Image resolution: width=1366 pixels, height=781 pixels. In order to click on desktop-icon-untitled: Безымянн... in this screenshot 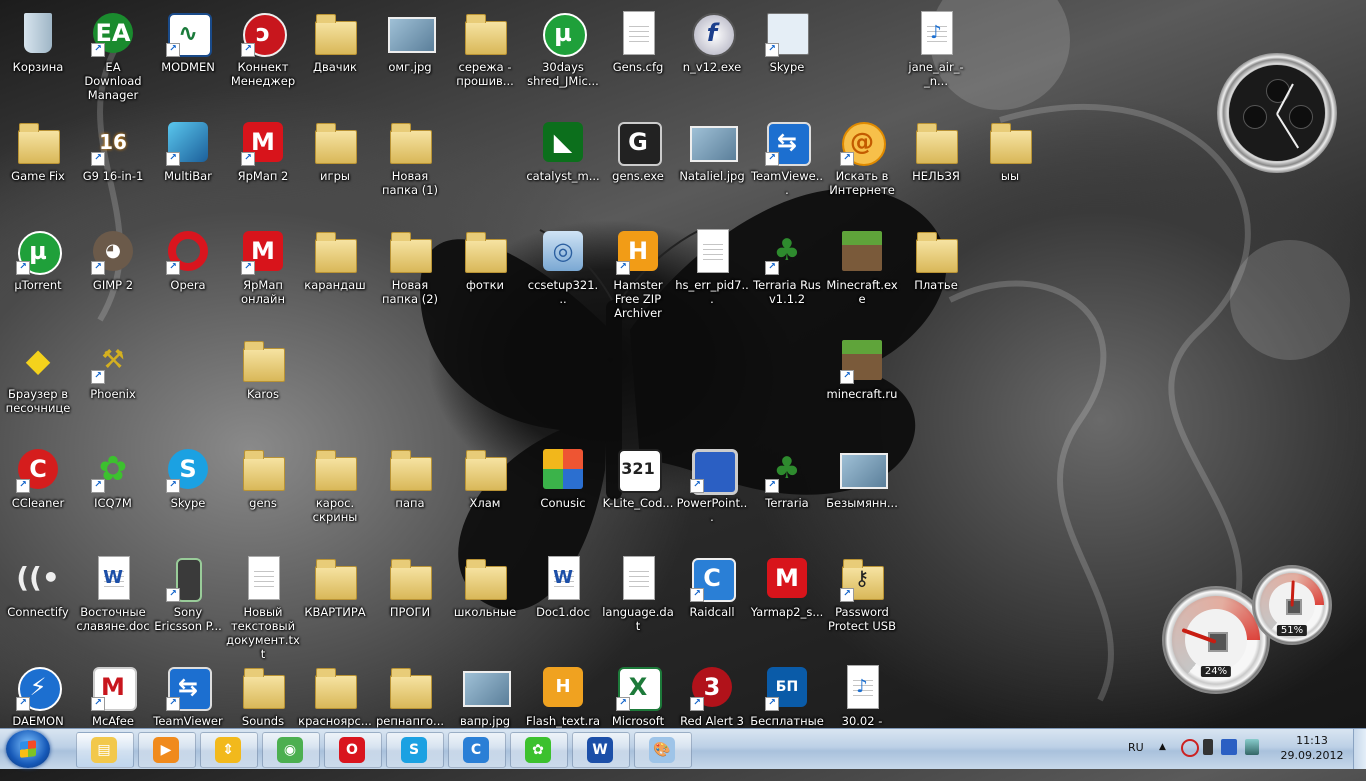, I will do `click(862, 493)`.